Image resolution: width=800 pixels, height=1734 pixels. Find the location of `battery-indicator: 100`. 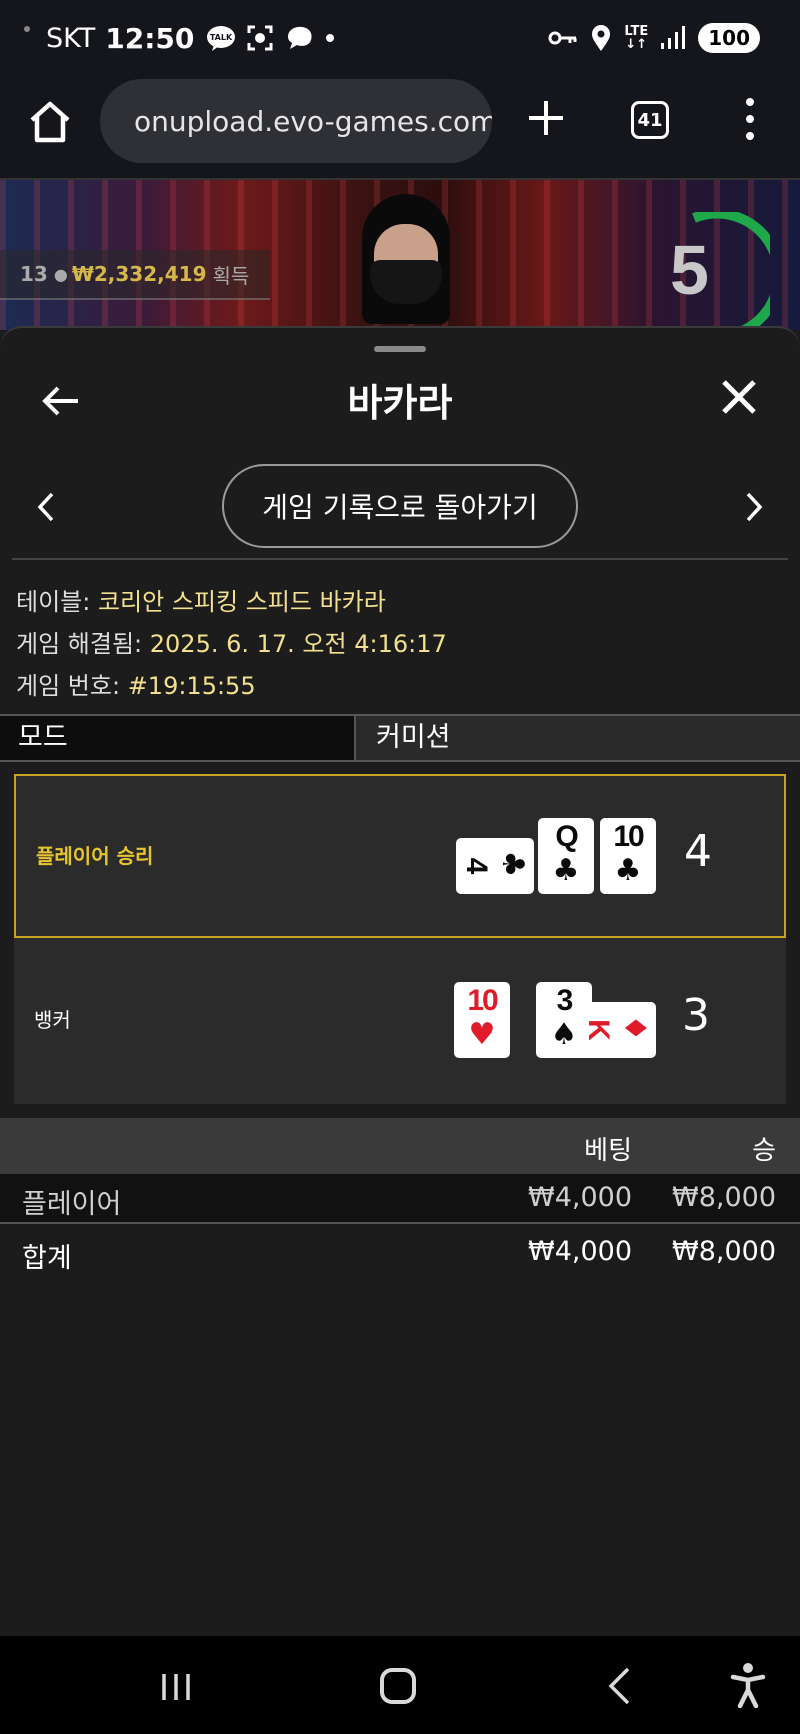

battery-indicator: 100 is located at coordinates (729, 38).